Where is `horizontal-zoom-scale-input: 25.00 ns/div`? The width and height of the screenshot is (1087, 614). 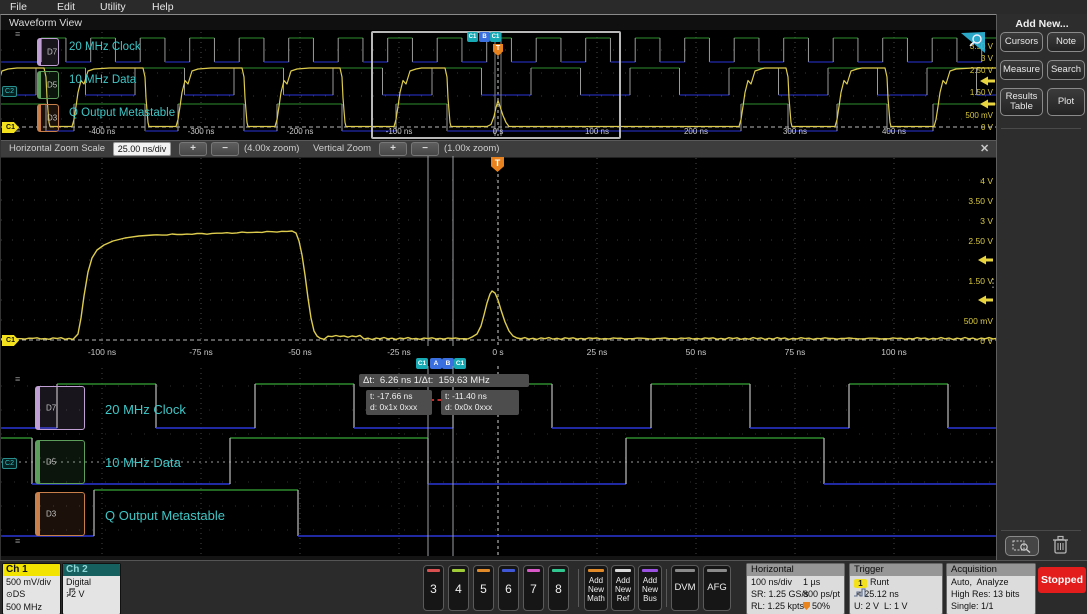
horizontal-zoom-scale-input: 25.00 ns/div is located at coordinates (142, 149).